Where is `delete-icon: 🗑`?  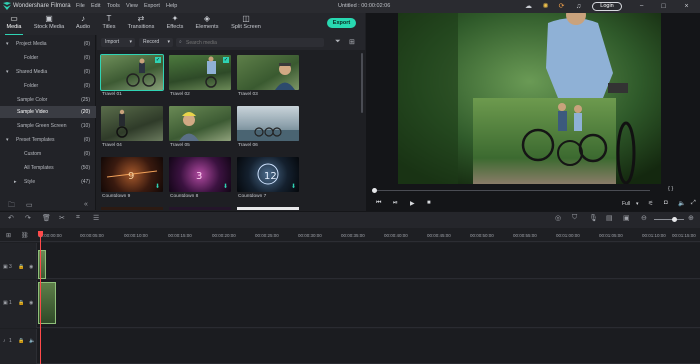 delete-icon: 🗑 is located at coordinates (46, 218).